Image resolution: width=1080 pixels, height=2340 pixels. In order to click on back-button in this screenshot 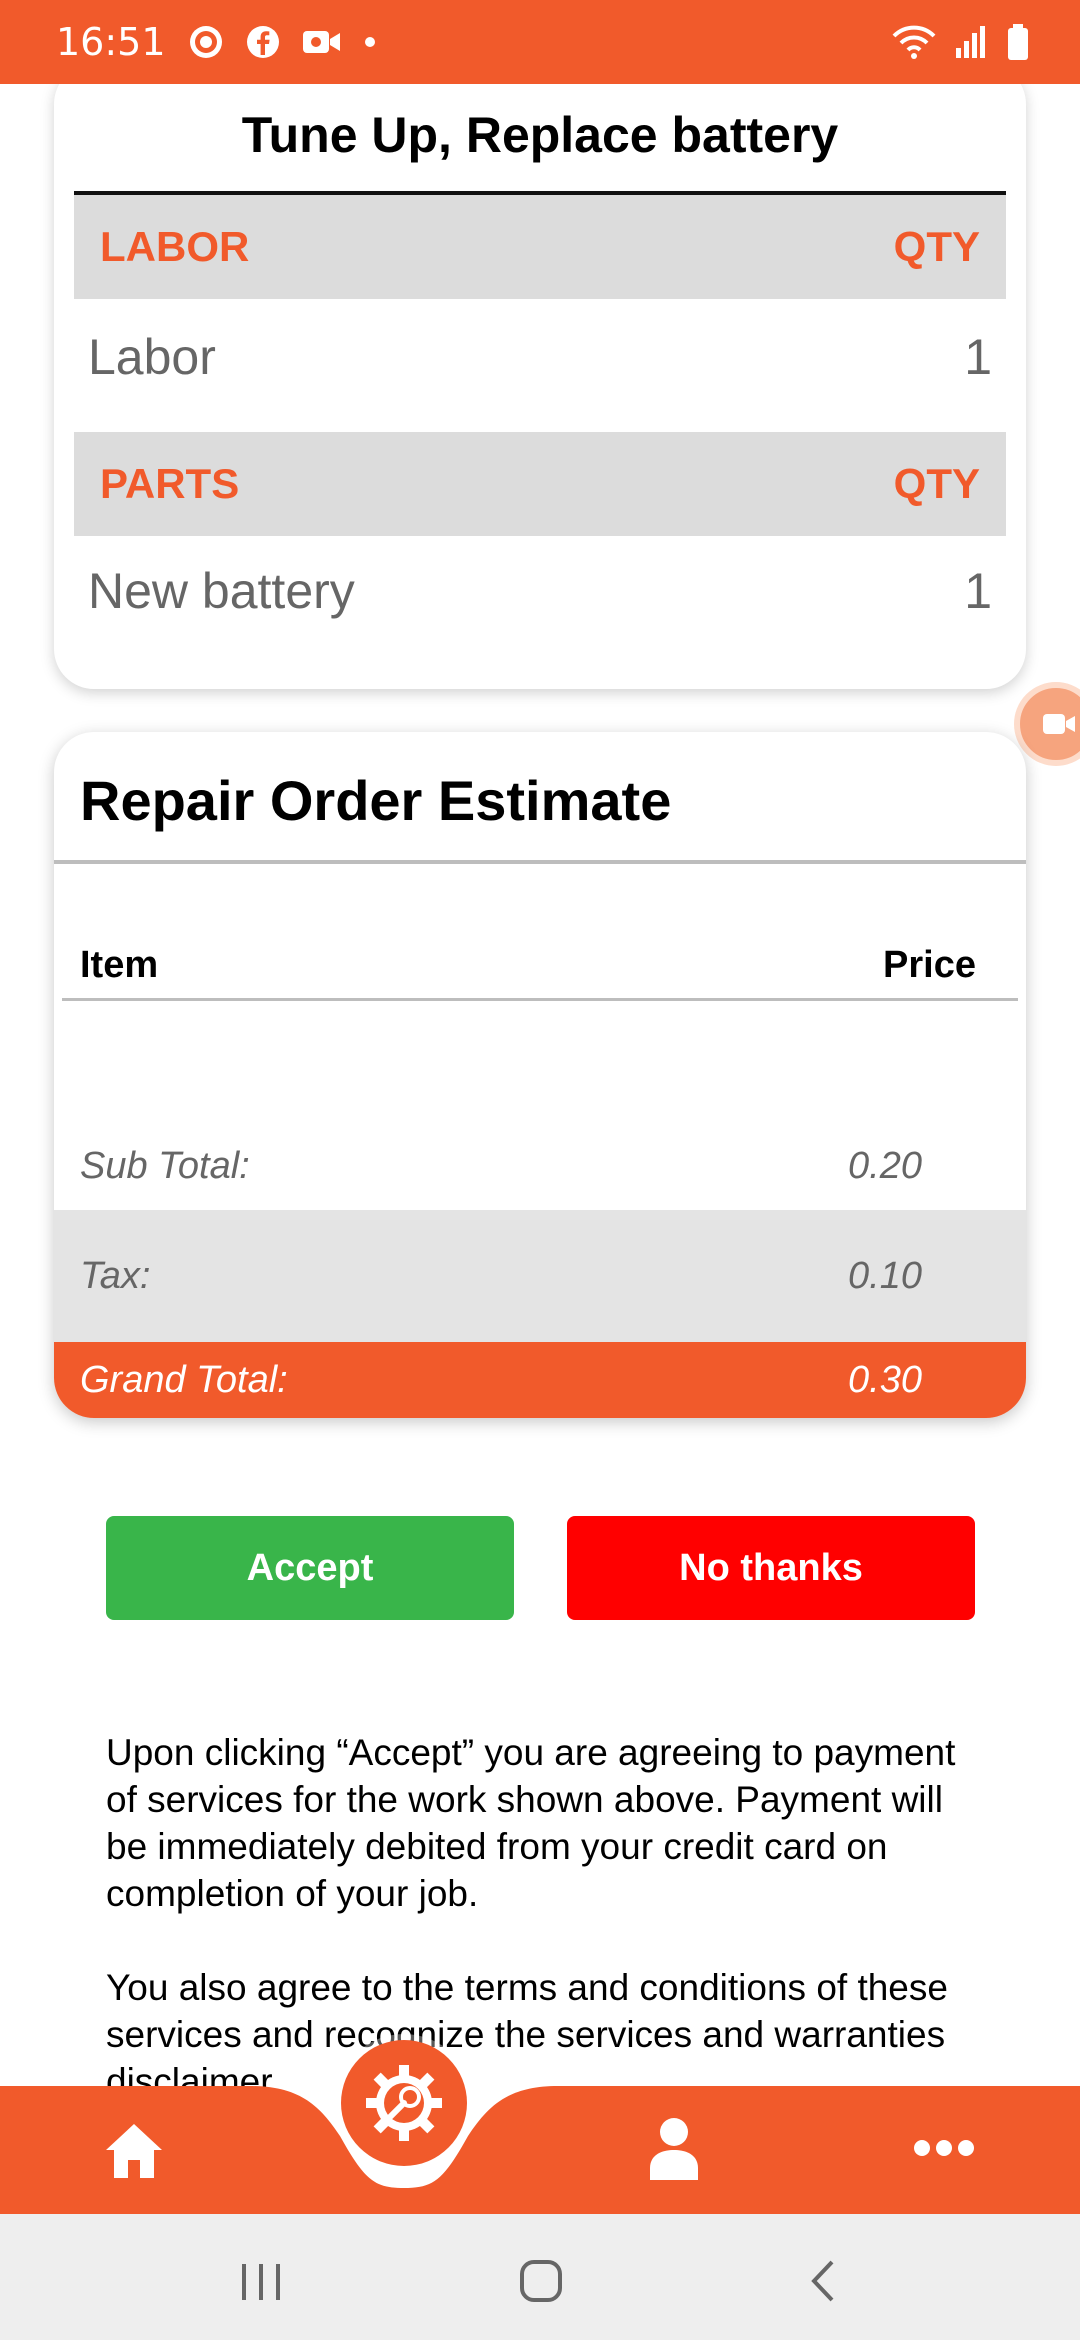, I will do `click(823, 2283)`.